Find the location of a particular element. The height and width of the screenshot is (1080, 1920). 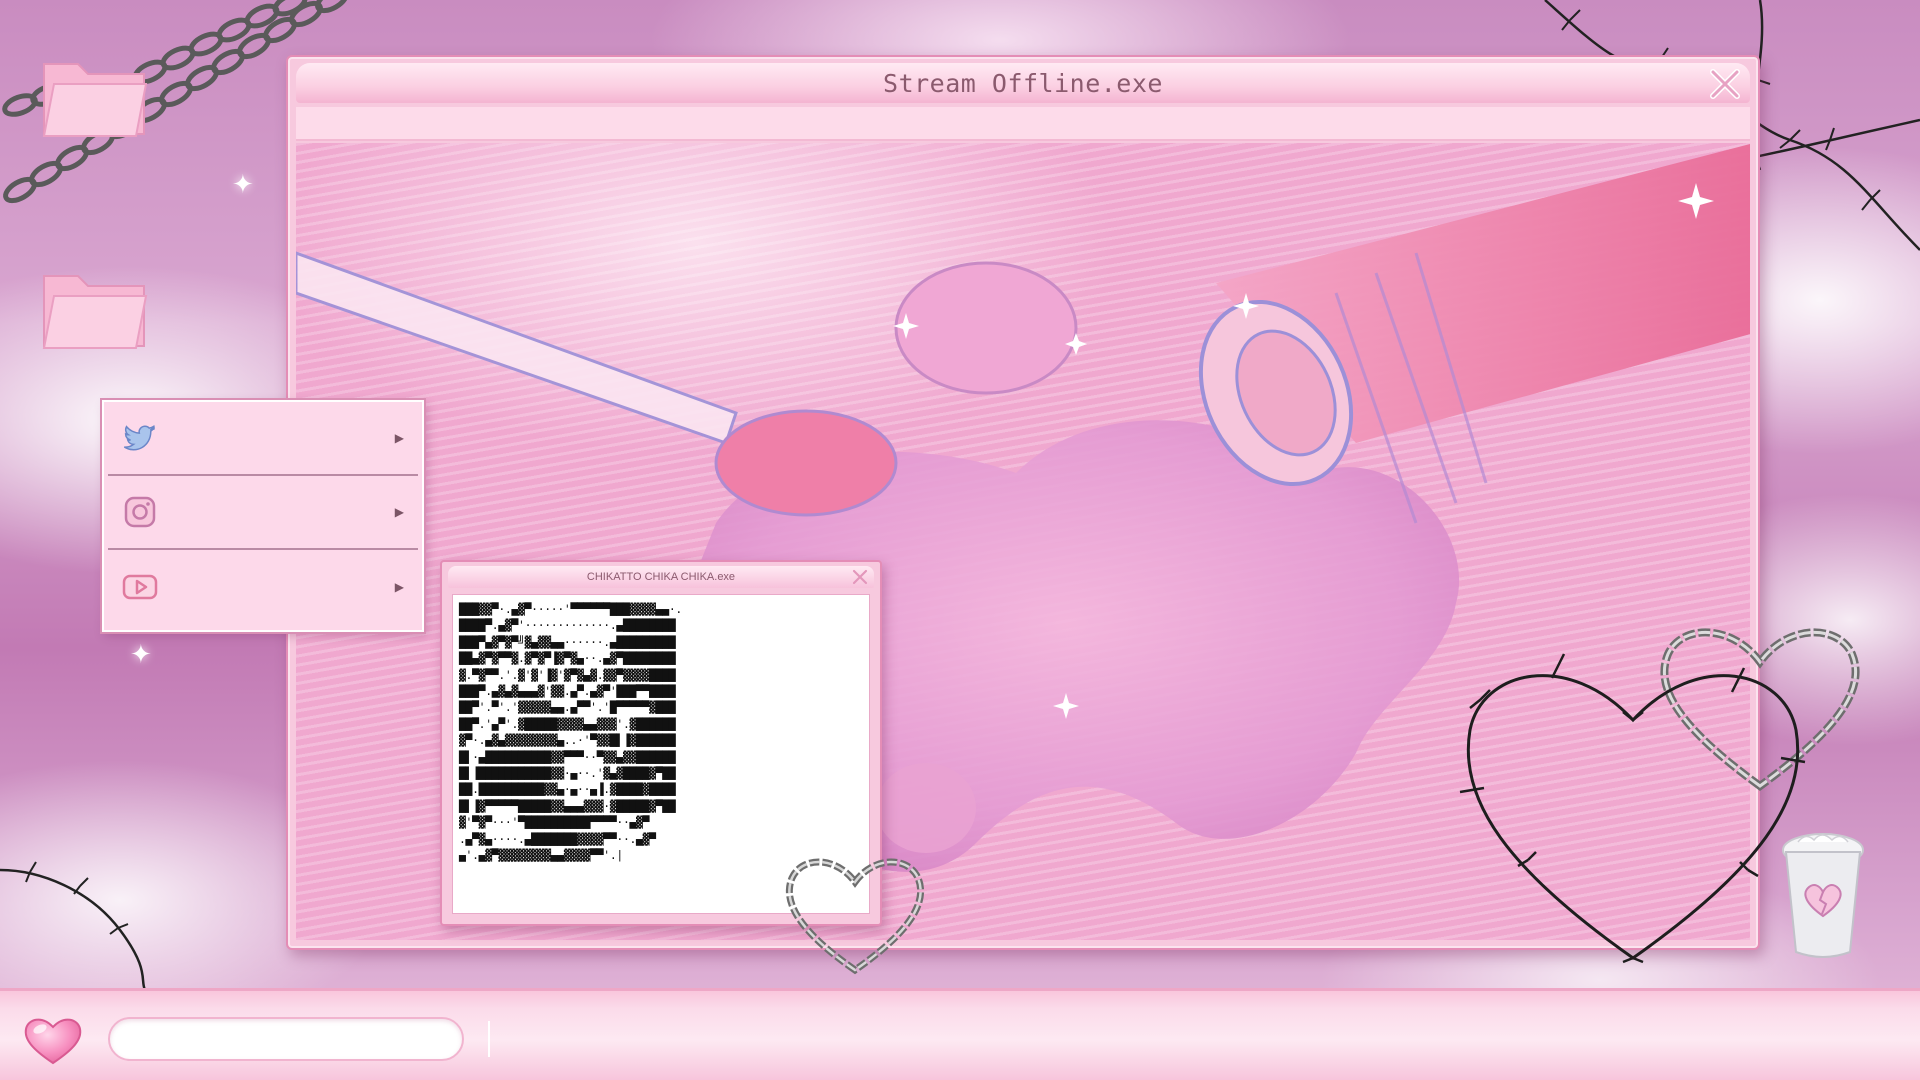

taskbar-divider is located at coordinates (489, 1039).